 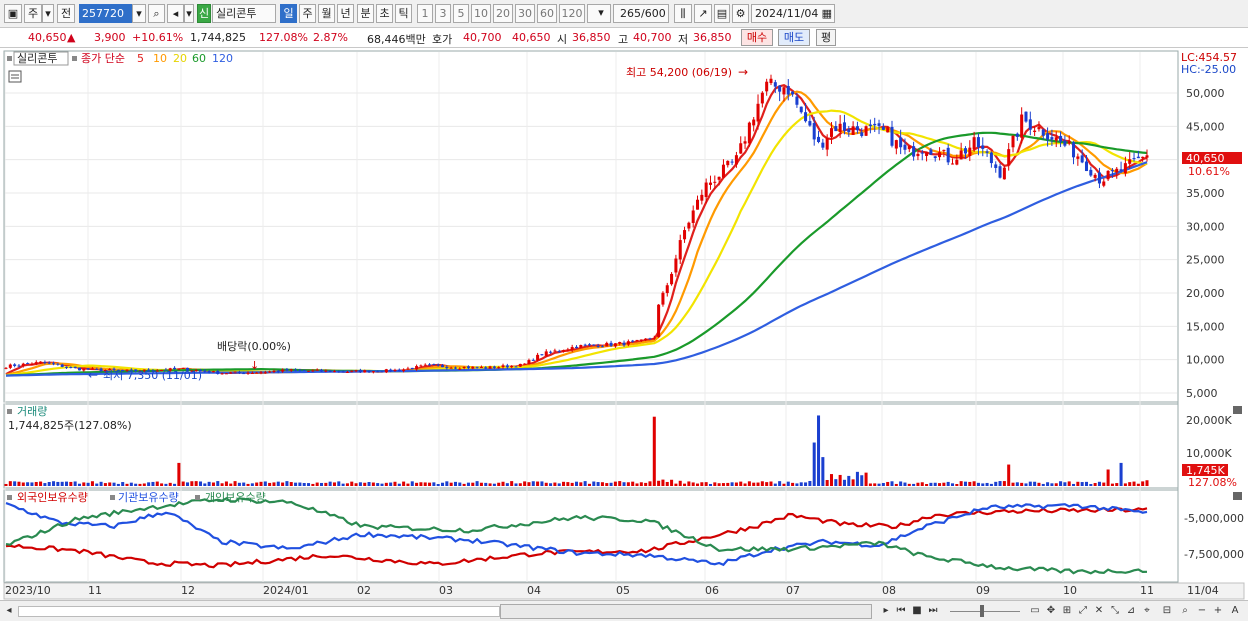 I want to click on window-icon: ▭, so click(x=1035, y=611).